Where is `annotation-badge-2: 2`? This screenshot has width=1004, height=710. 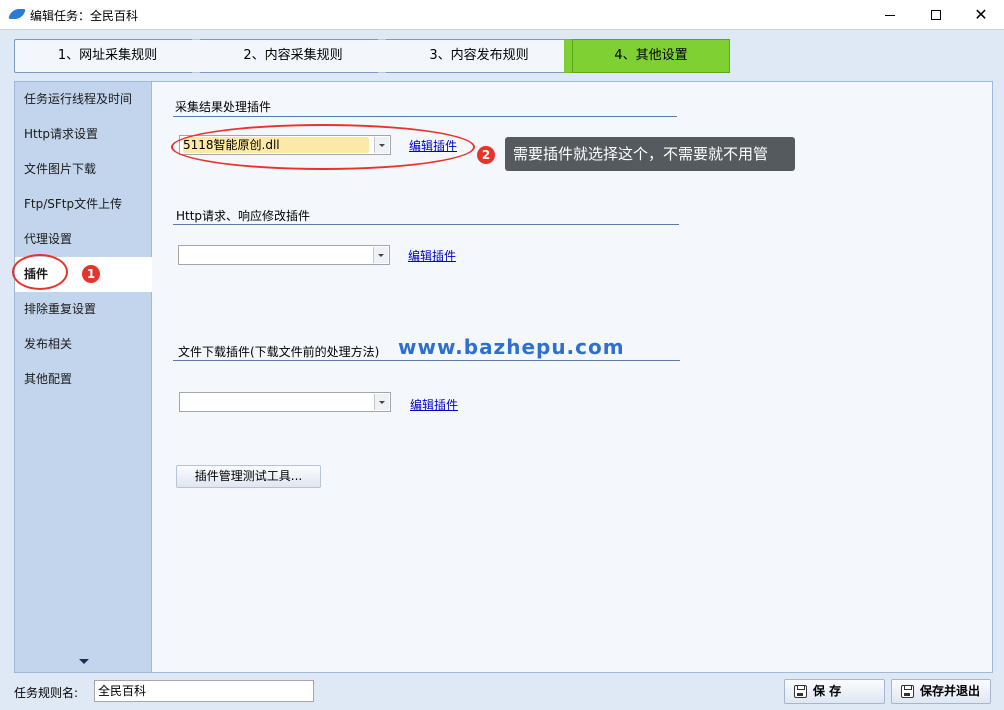
annotation-badge-2: 2 is located at coordinates (486, 155).